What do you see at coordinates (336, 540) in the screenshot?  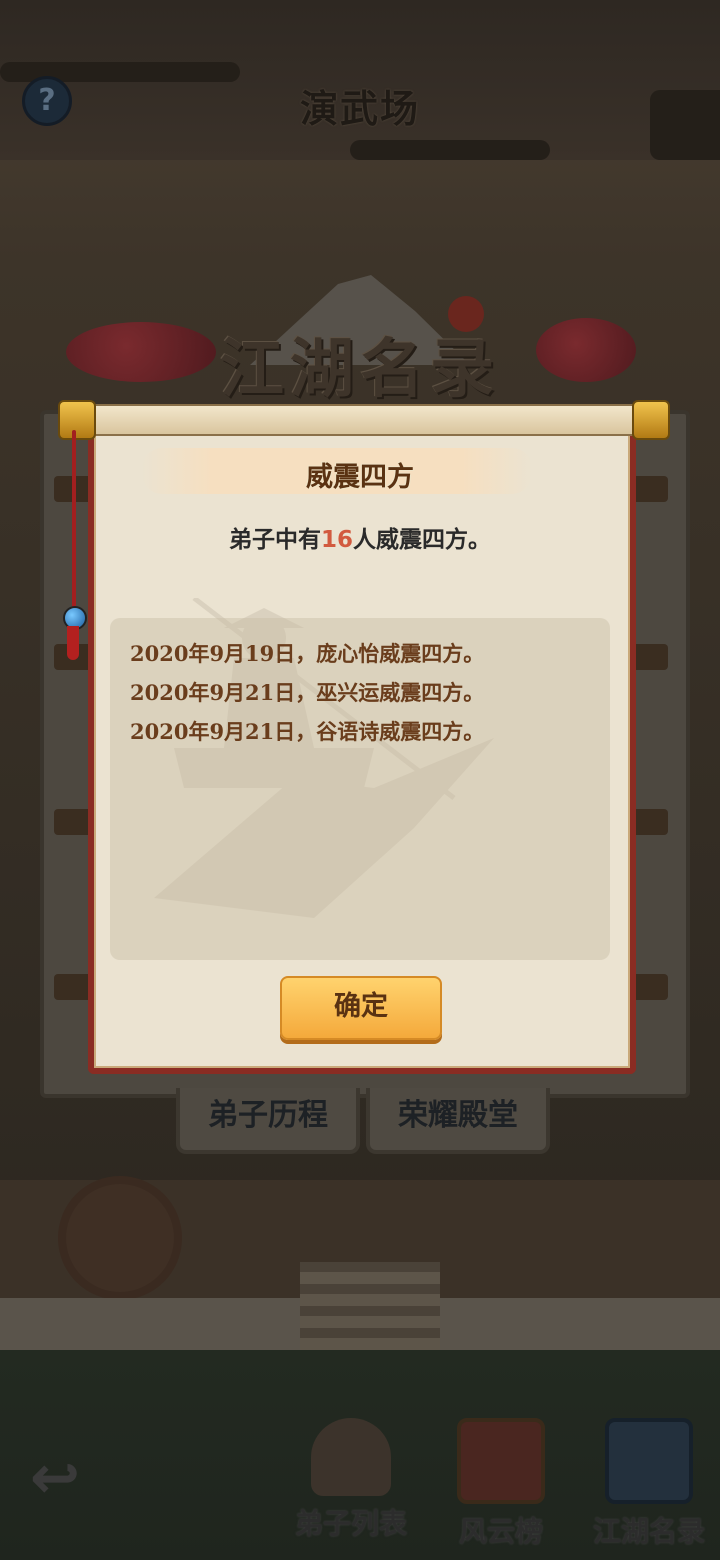 I see `disciple-count: 16` at bounding box center [336, 540].